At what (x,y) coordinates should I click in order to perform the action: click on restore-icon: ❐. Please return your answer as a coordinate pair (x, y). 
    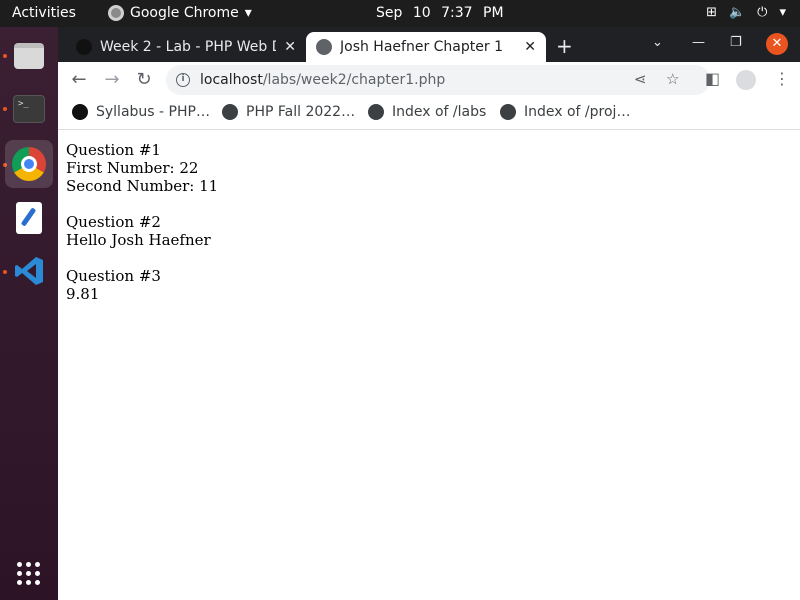
    Looking at the image, I should click on (736, 42).